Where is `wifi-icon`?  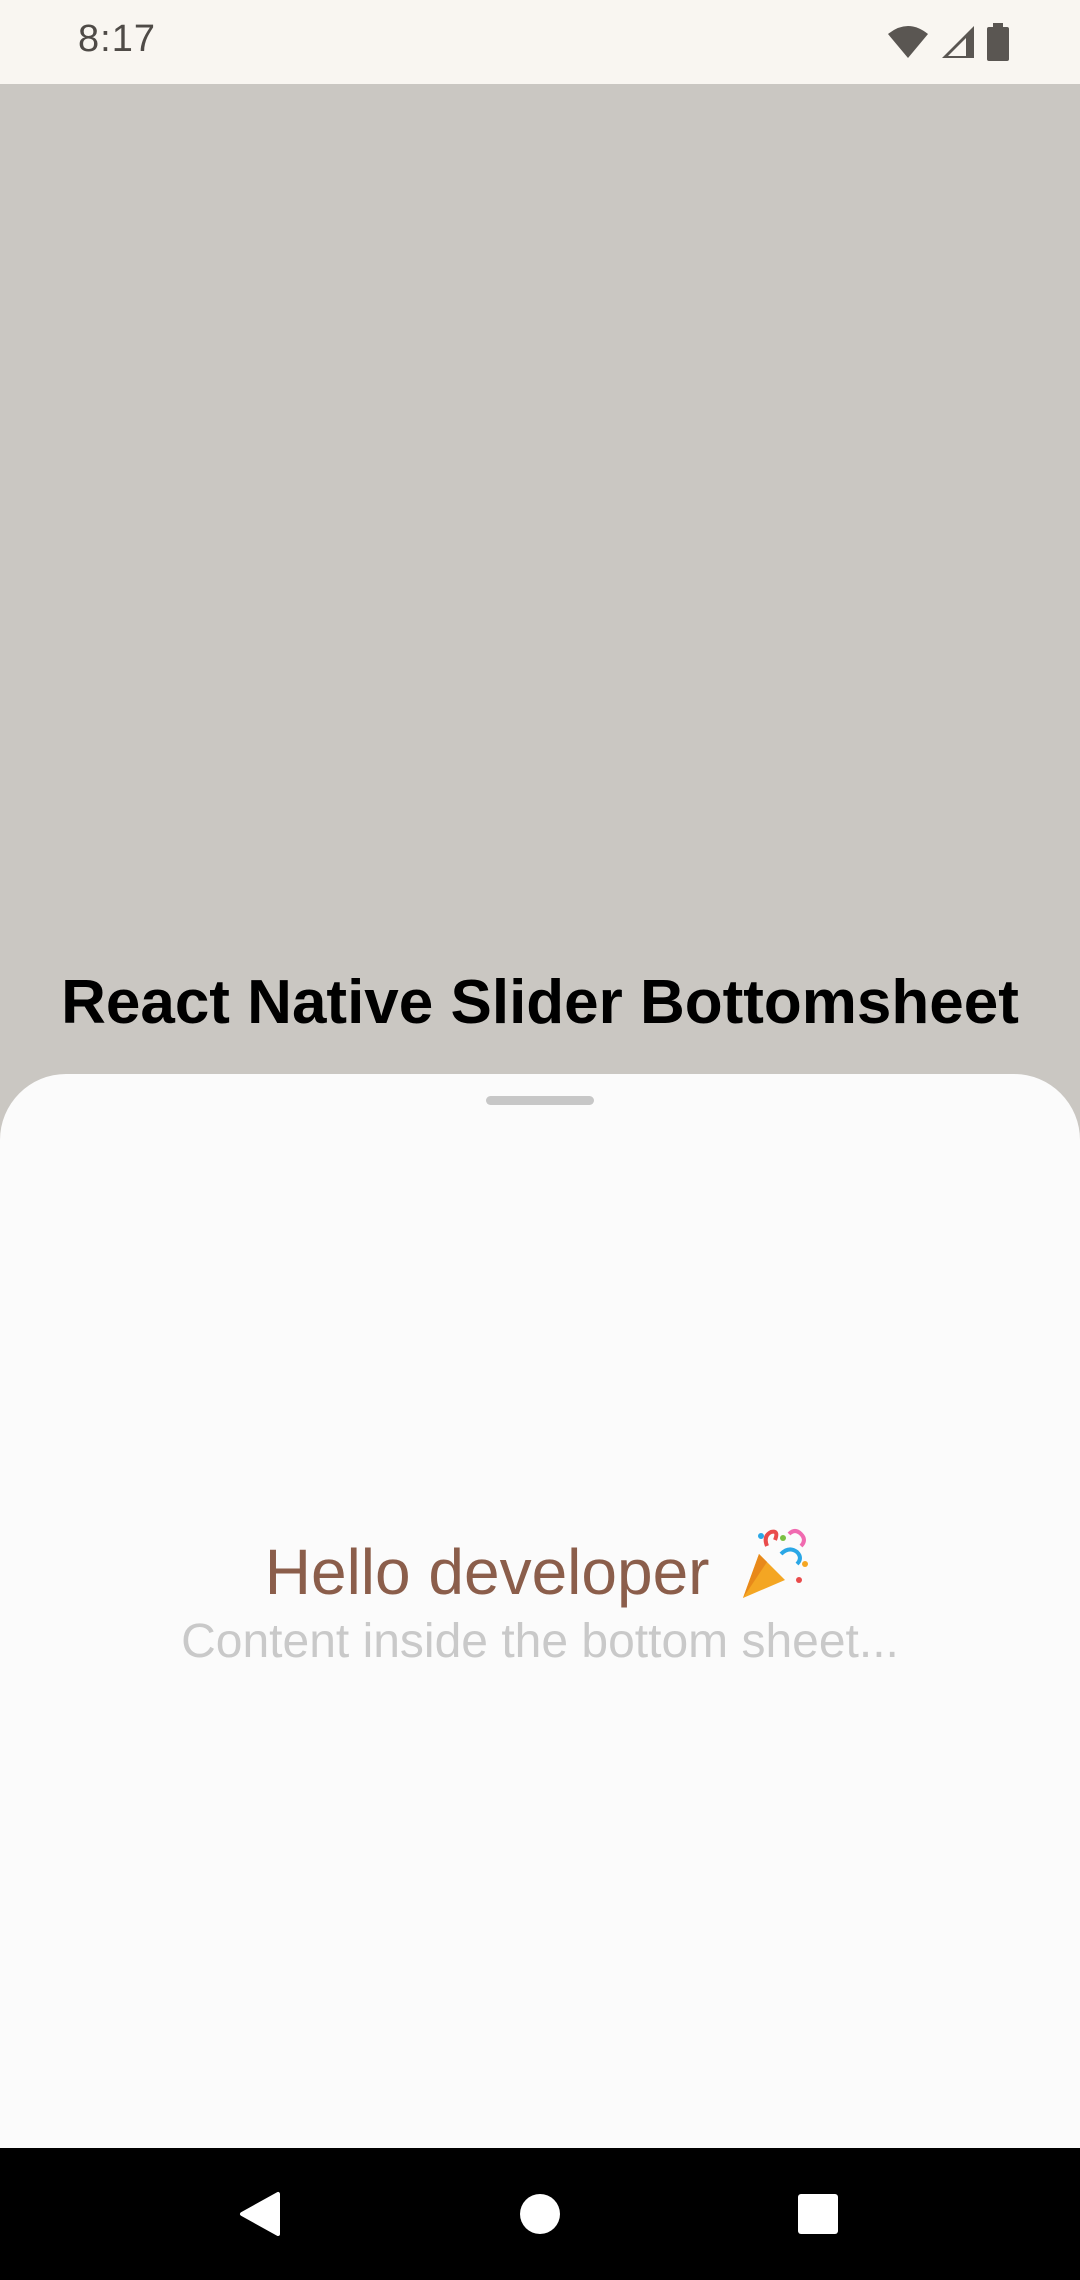
wifi-icon is located at coordinates (908, 42).